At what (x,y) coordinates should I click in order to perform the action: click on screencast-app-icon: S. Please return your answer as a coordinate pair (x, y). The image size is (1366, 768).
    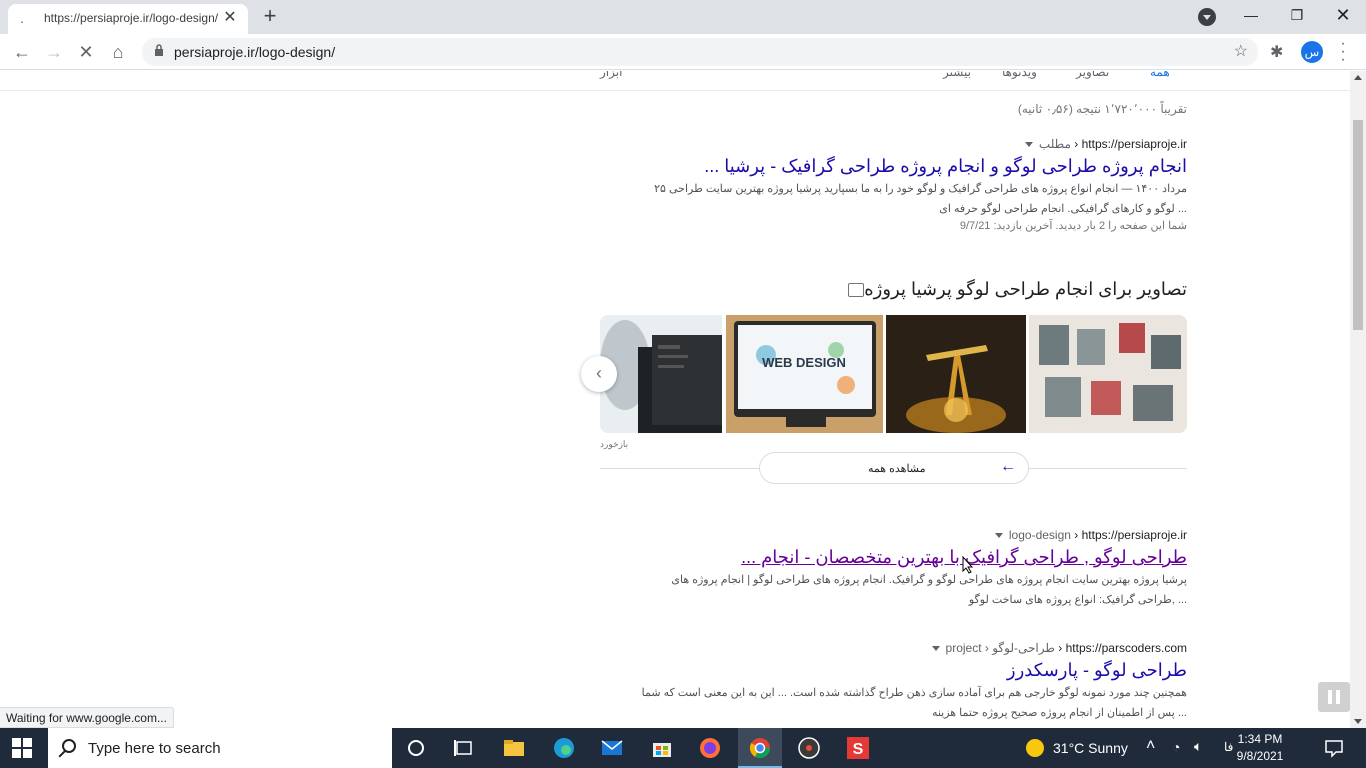
    Looking at the image, I should click on (858, 748).